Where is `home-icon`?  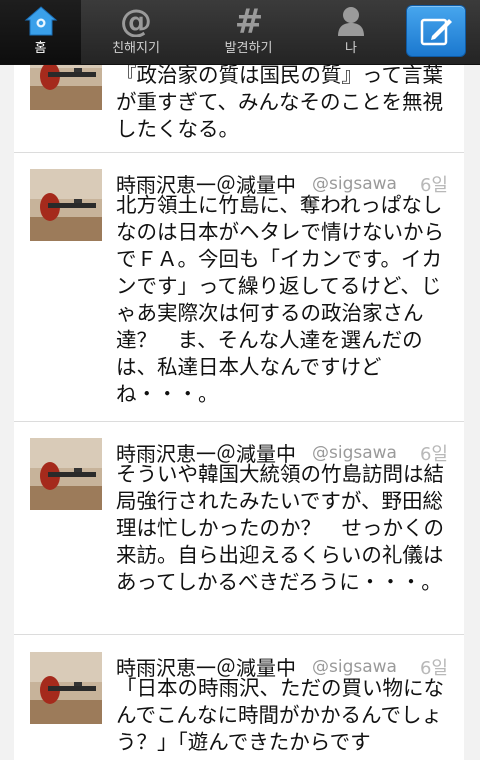 home-icon is located at coordinates (41, 21).